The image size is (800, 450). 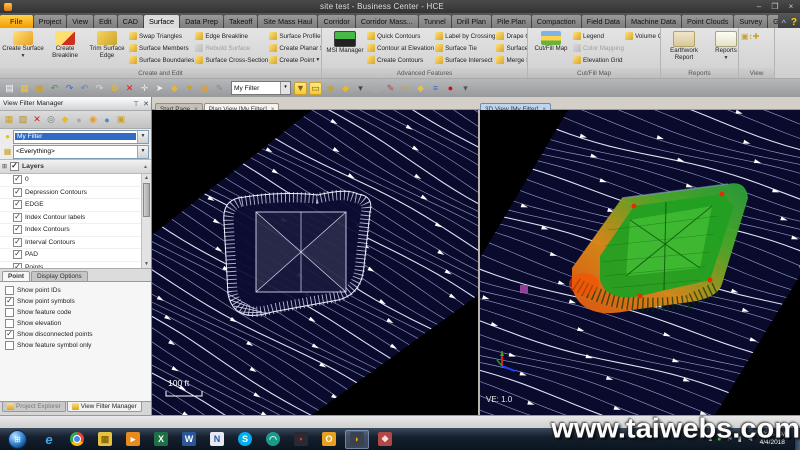 I want to click on surface-members-button: Surface Members, so click(x=161, y=48).